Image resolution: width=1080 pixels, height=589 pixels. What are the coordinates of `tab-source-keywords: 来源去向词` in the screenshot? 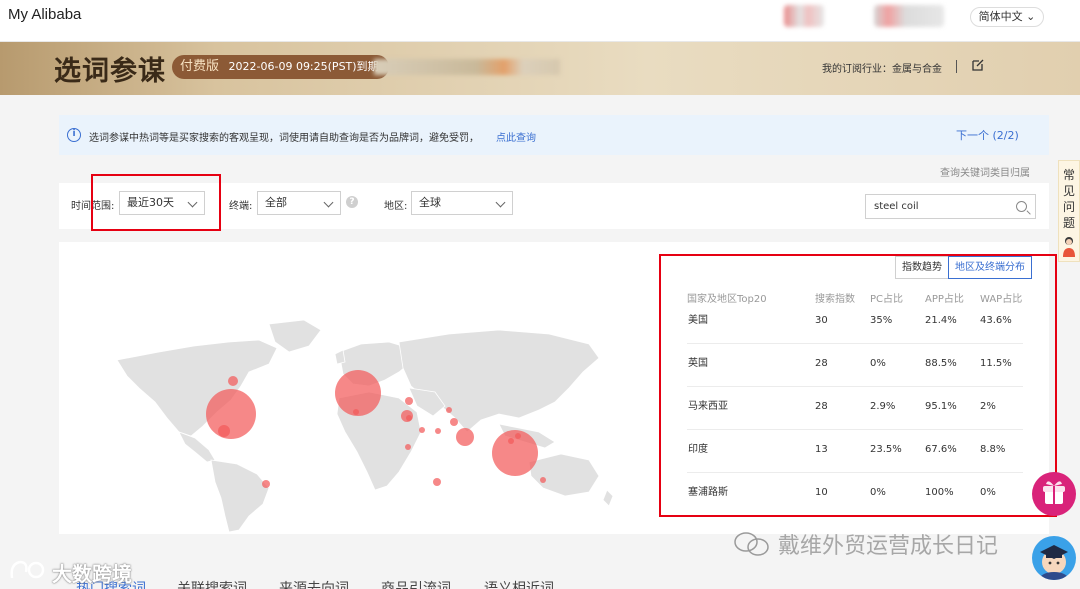 It's located at (314, 583).